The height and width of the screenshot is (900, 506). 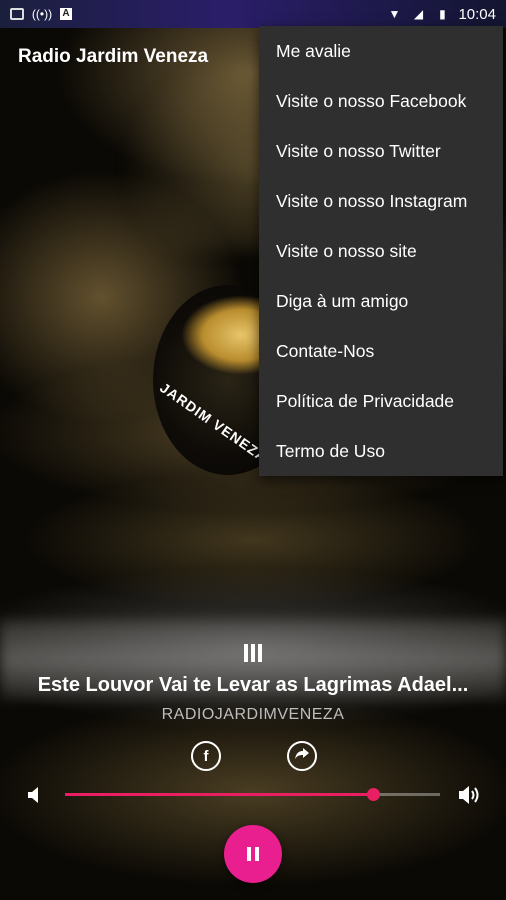 I want to click on facebook-icon: f, so click(x=206, y=756).